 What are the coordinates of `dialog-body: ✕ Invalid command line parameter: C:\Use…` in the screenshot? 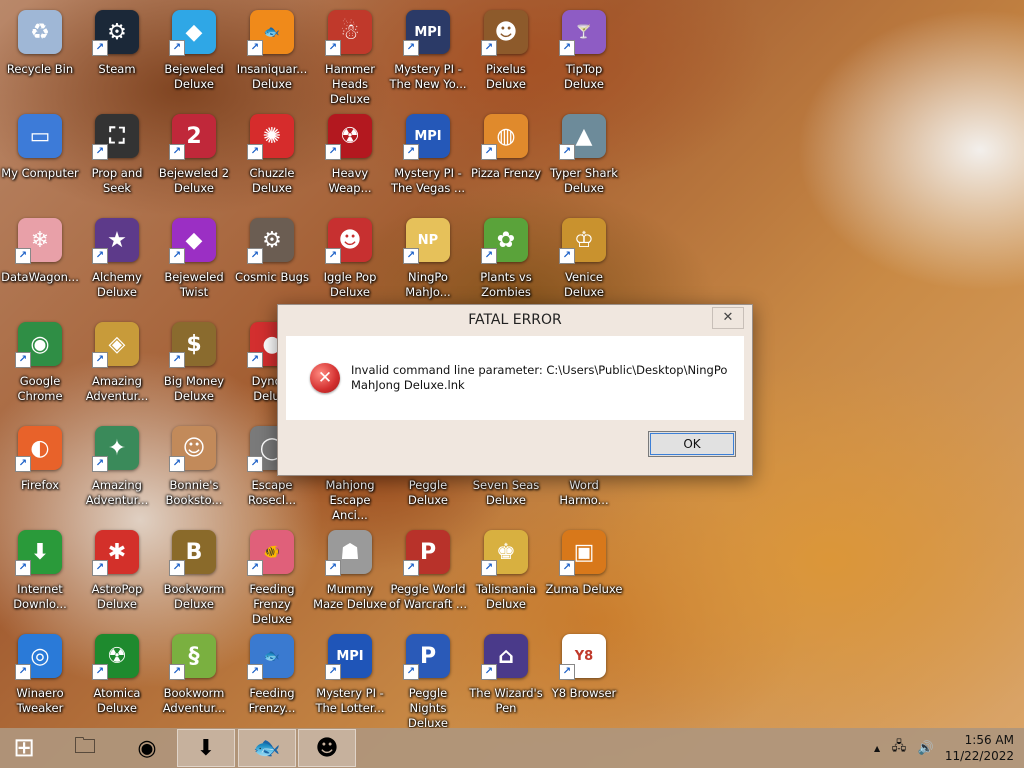 It's located at (515, 378).